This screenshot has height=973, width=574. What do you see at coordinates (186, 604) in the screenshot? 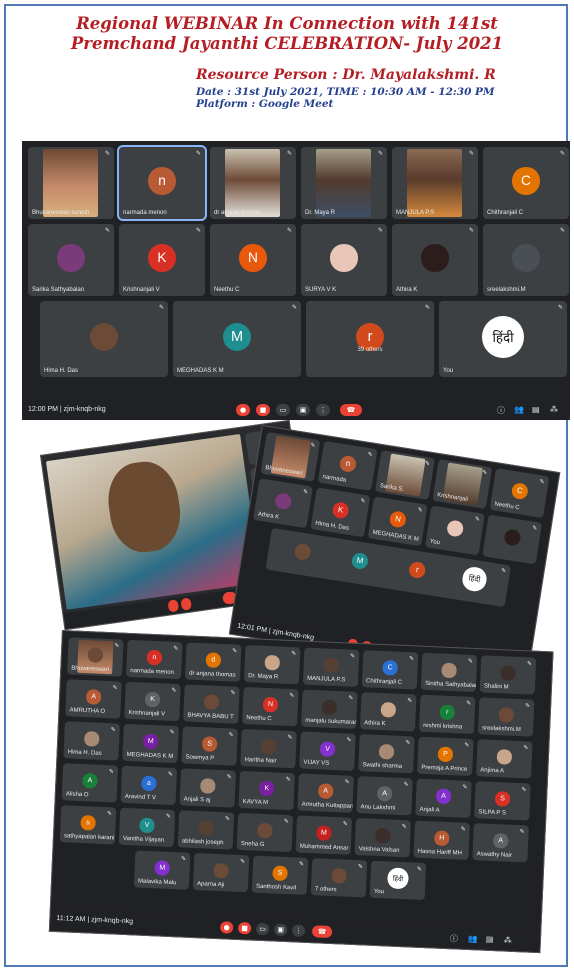
I see `camera-off-button` at bounding box center [186, 604].